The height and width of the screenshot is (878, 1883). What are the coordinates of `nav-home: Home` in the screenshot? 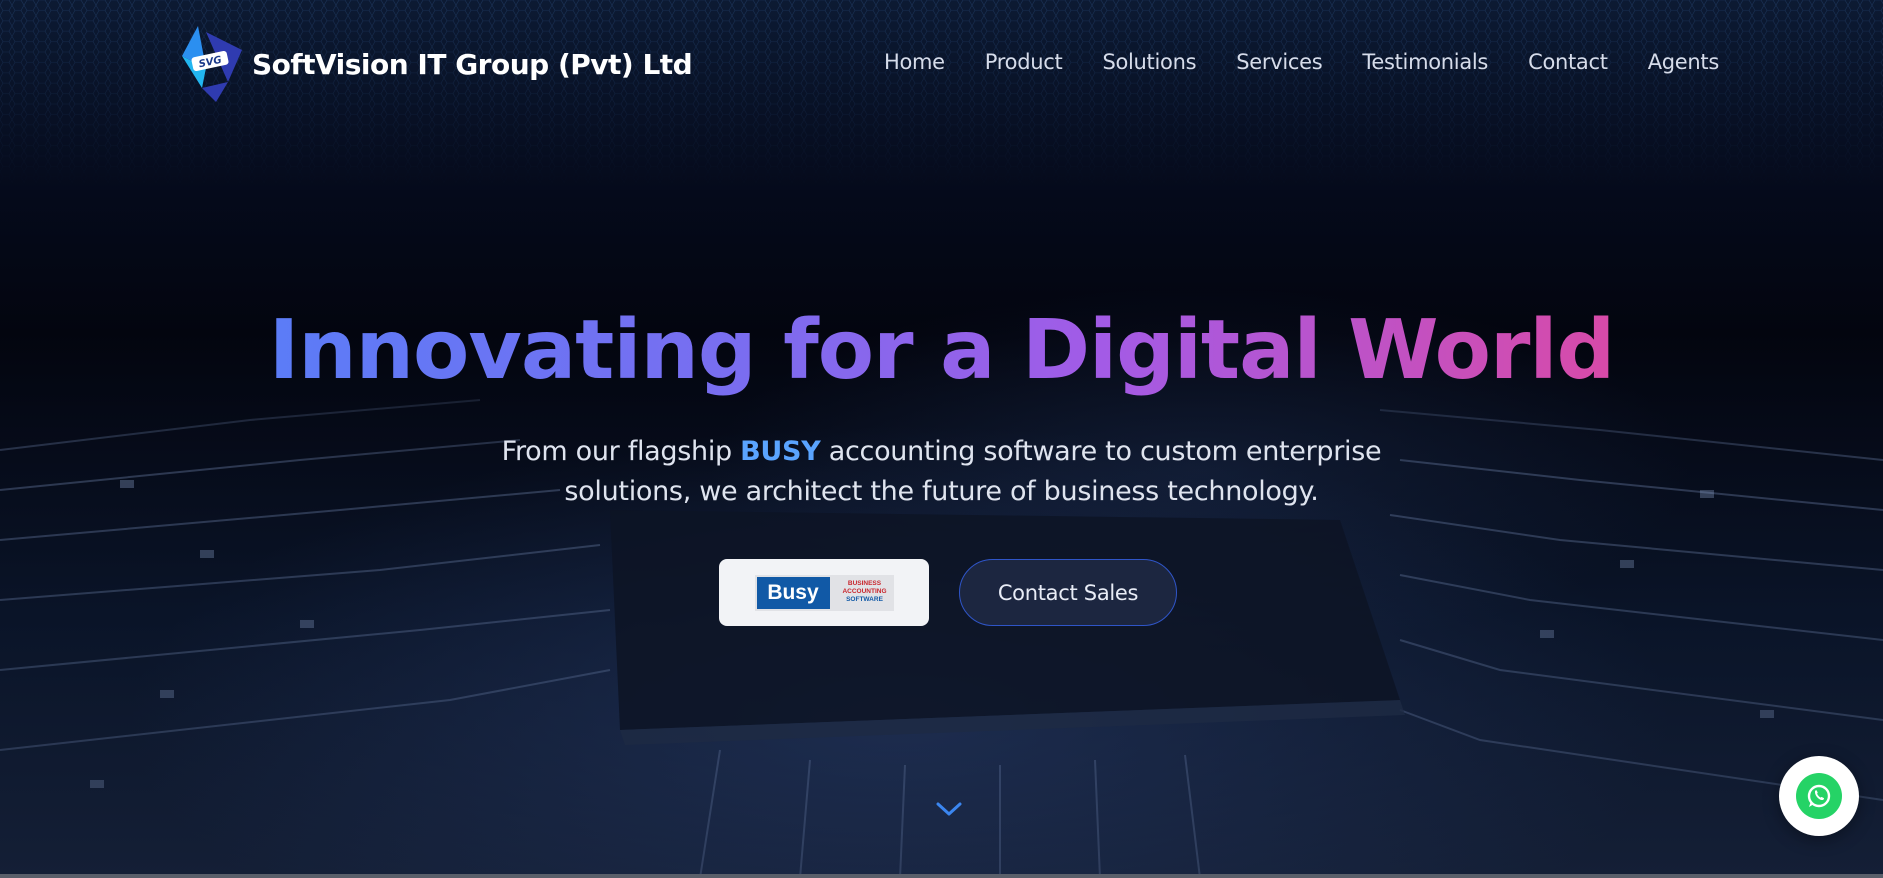 It's located at (914, 62).